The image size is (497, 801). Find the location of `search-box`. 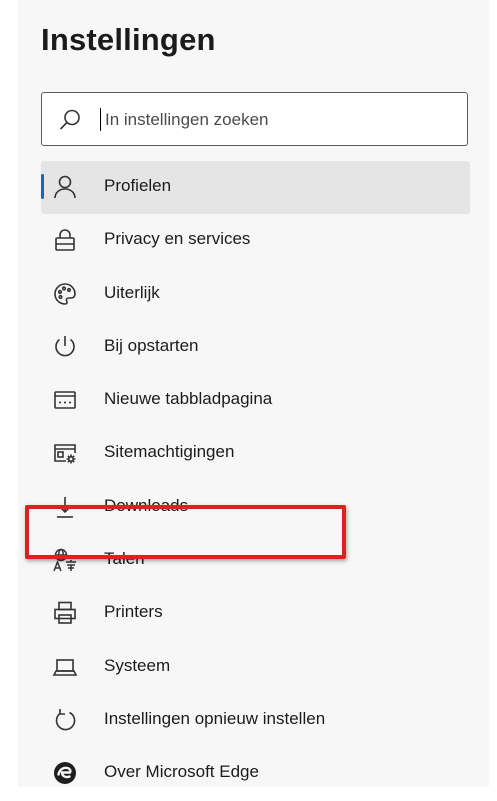

search-box is located at coordinates (254, 119).